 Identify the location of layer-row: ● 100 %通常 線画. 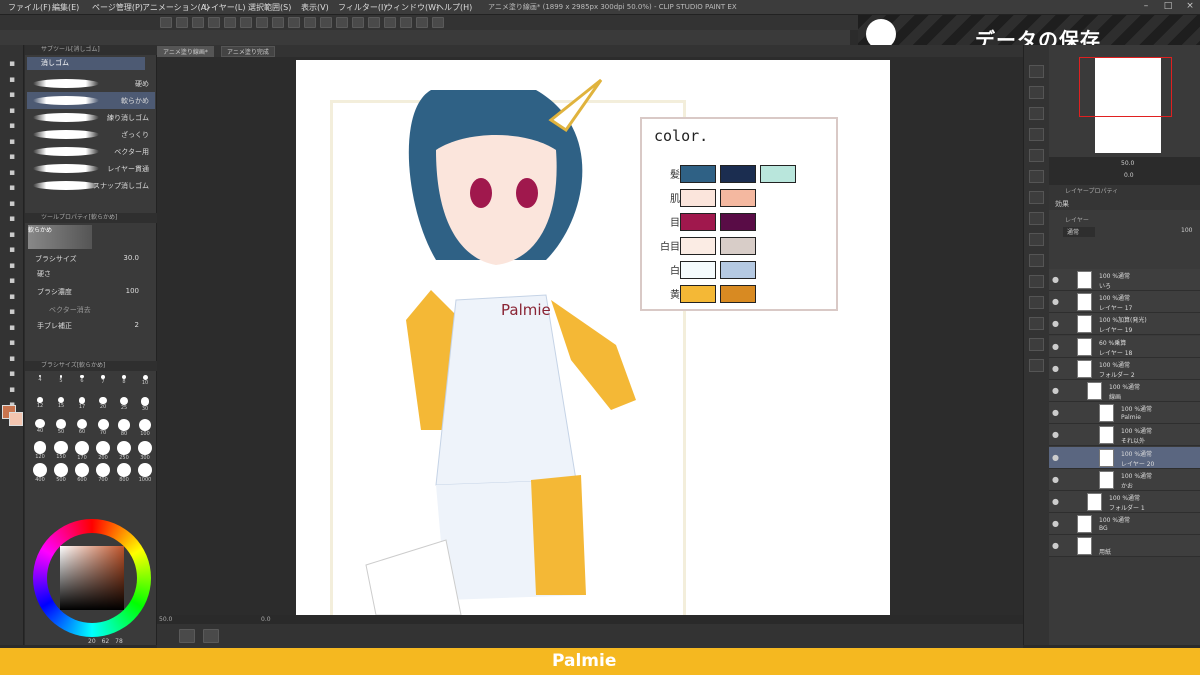
(1124, 391).